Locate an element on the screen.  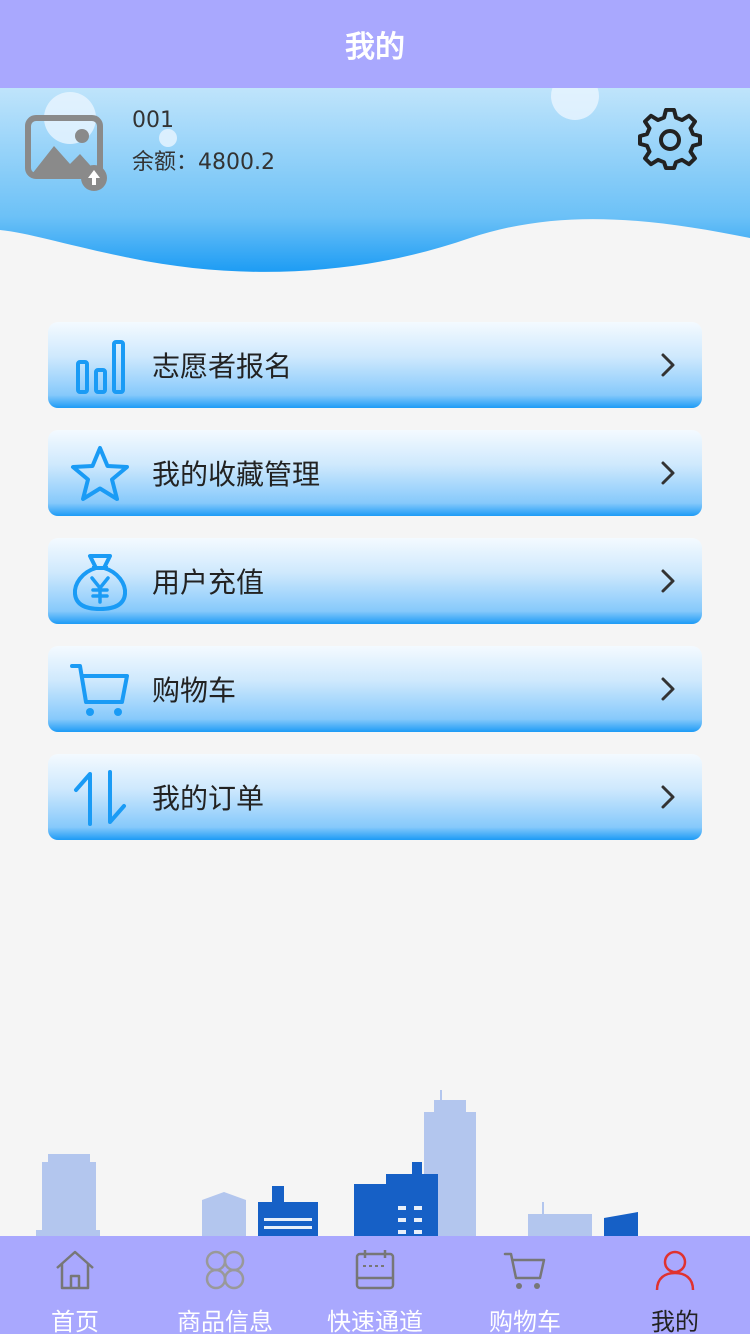
tab-label: 商品信息 is located at coordinates (225, 1321).